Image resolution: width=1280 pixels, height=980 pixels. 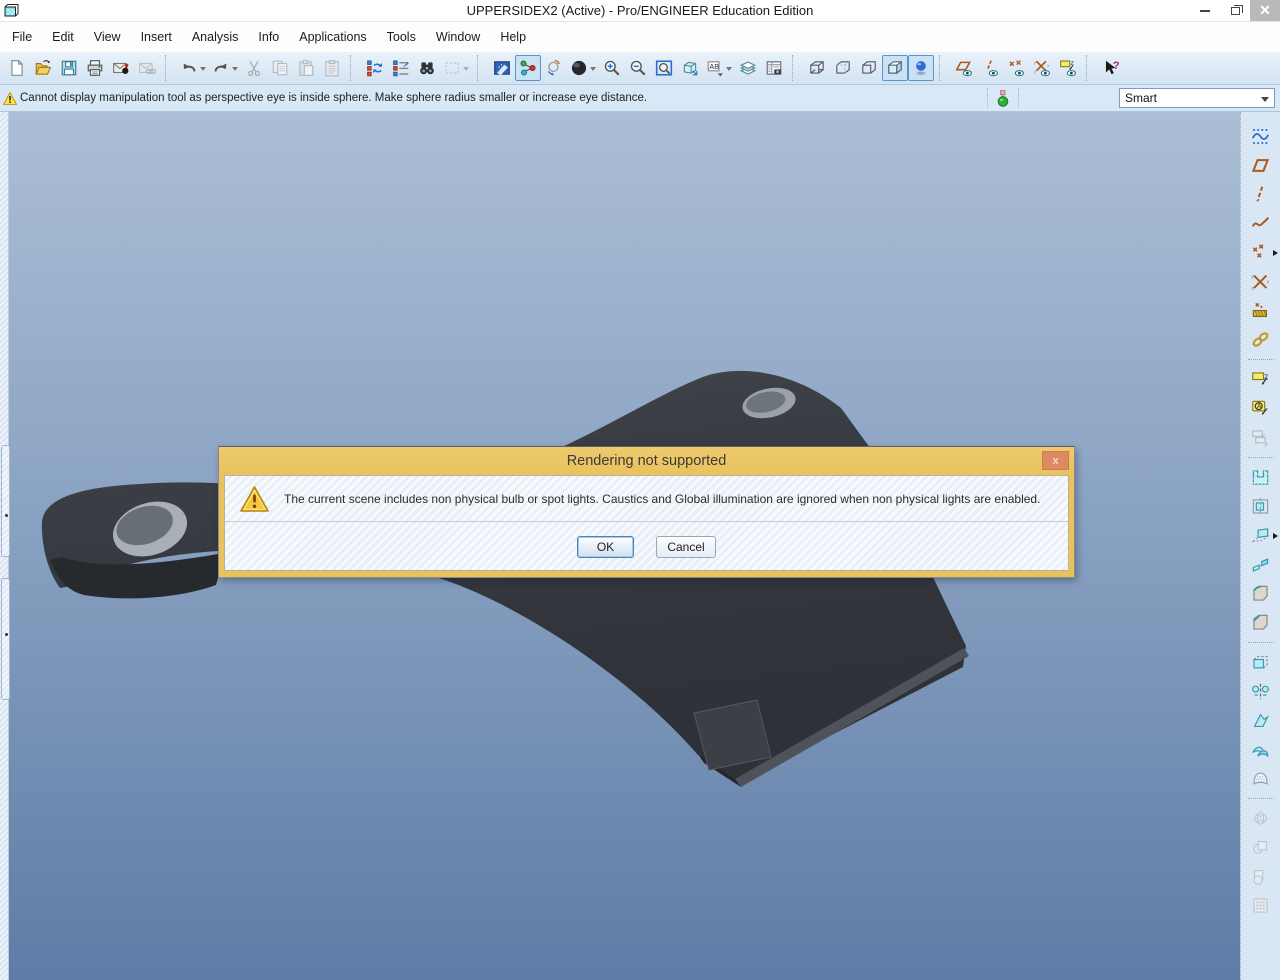 What do you see at coordinates (427, 68) in the screenshot?
I see `find-button` at bounding box center [427, 68].